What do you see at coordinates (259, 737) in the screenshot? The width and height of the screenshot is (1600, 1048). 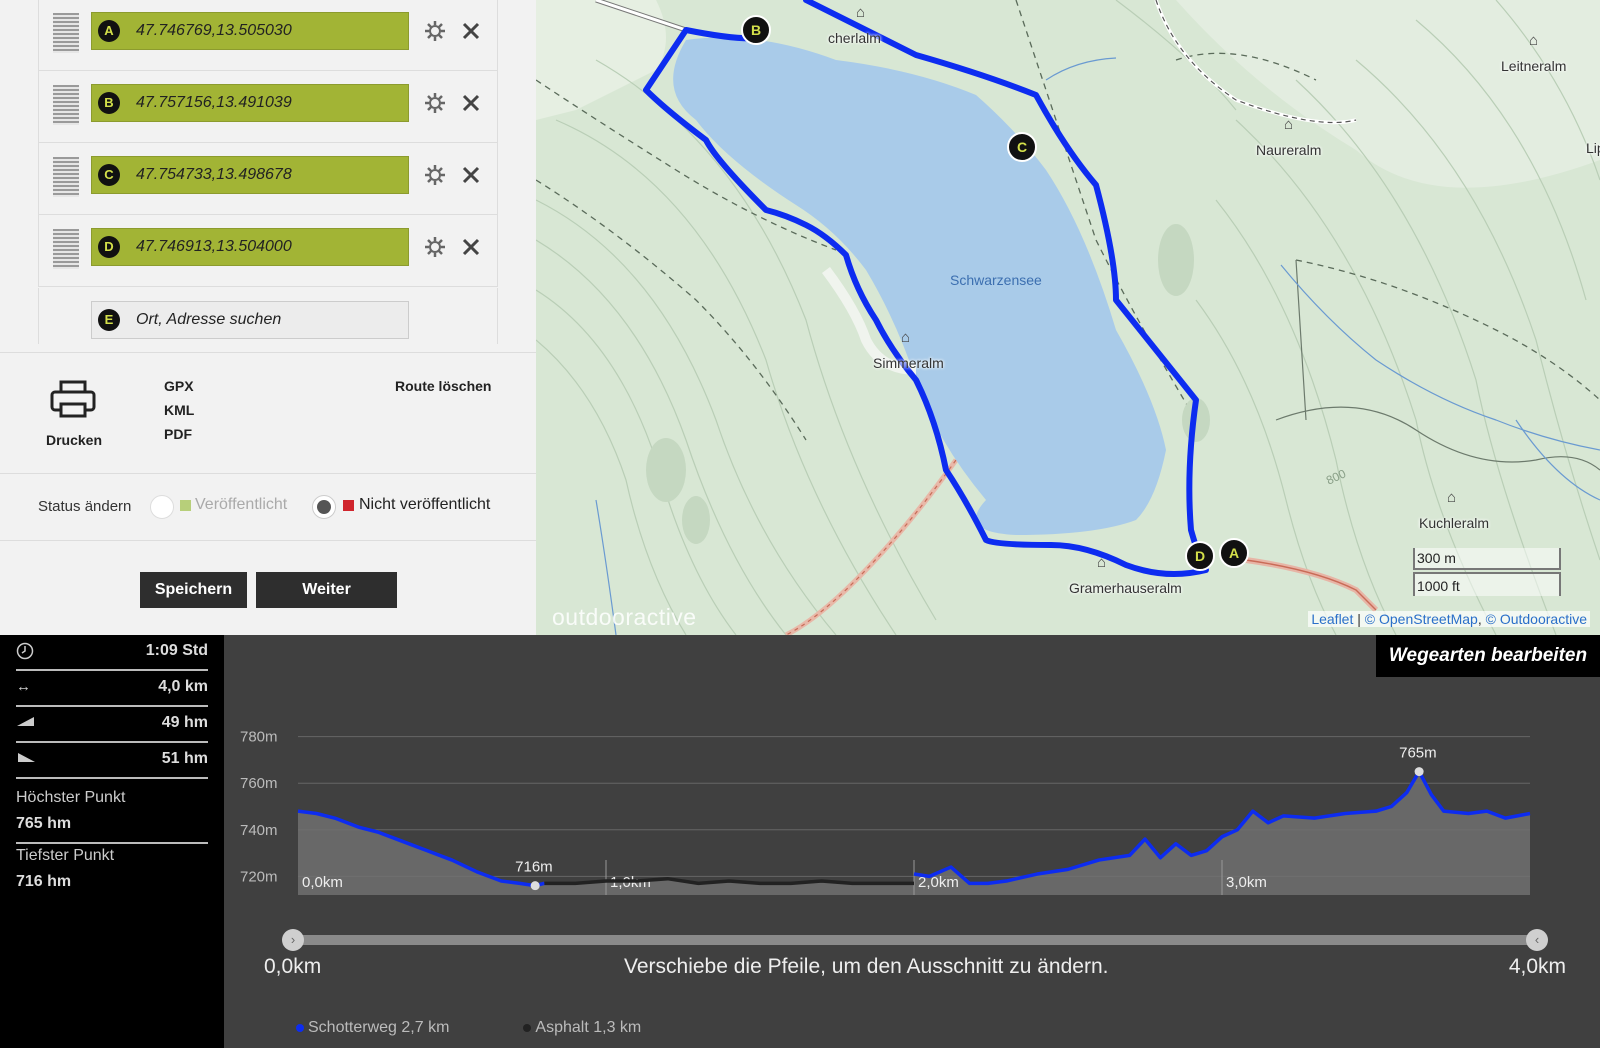 I see `y-tick-label: 780m` at bounding box center [259, 737].